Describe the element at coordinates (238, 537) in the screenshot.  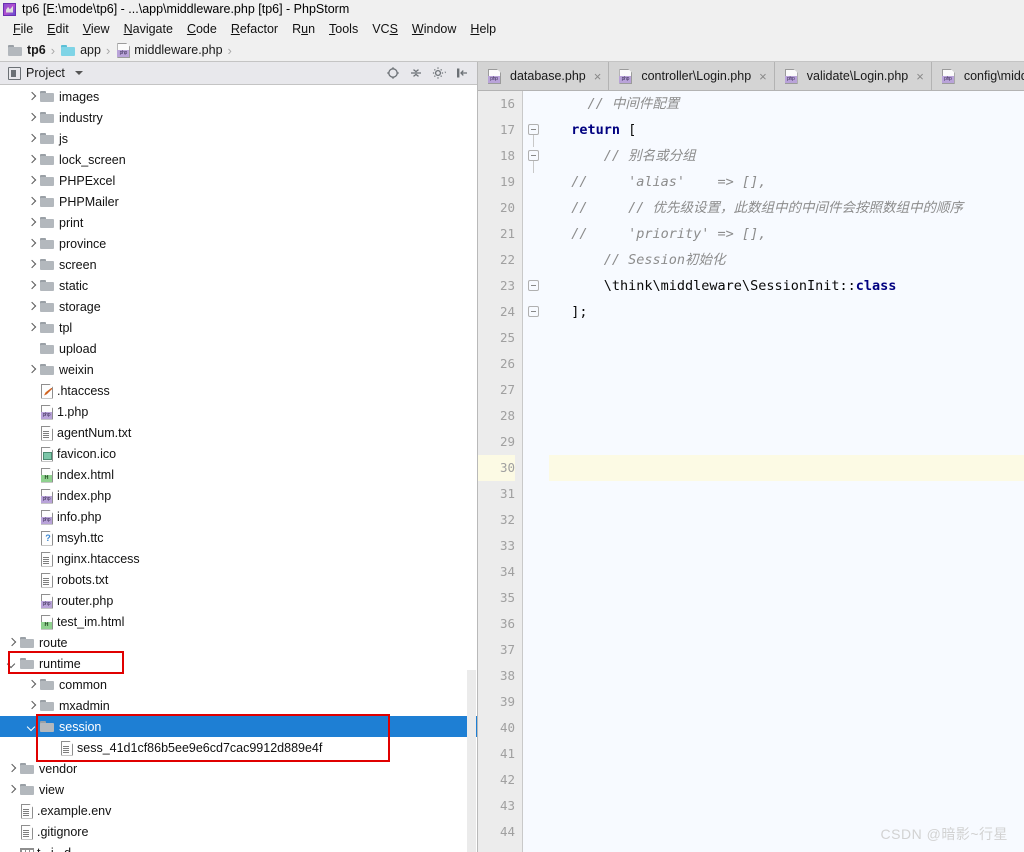
I see `tree-row: msyh.ttc` at that location.